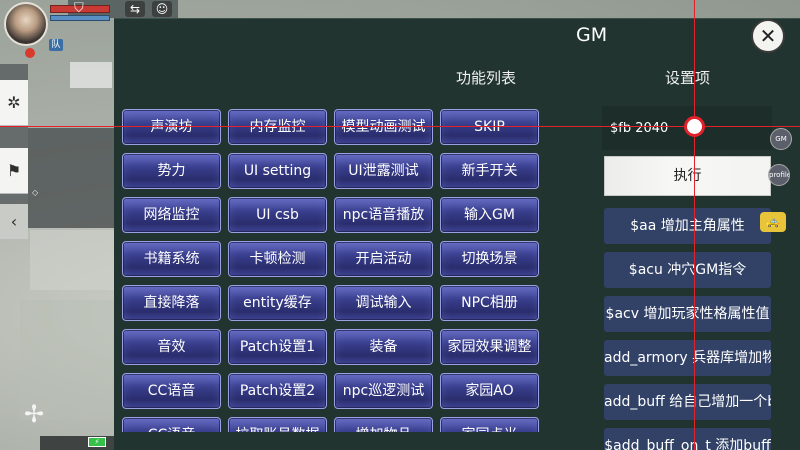  What do you see at coordinates (489, 171) in the screenshot?
I see `function-button: 新手开关` at bounding box center [489, 171].